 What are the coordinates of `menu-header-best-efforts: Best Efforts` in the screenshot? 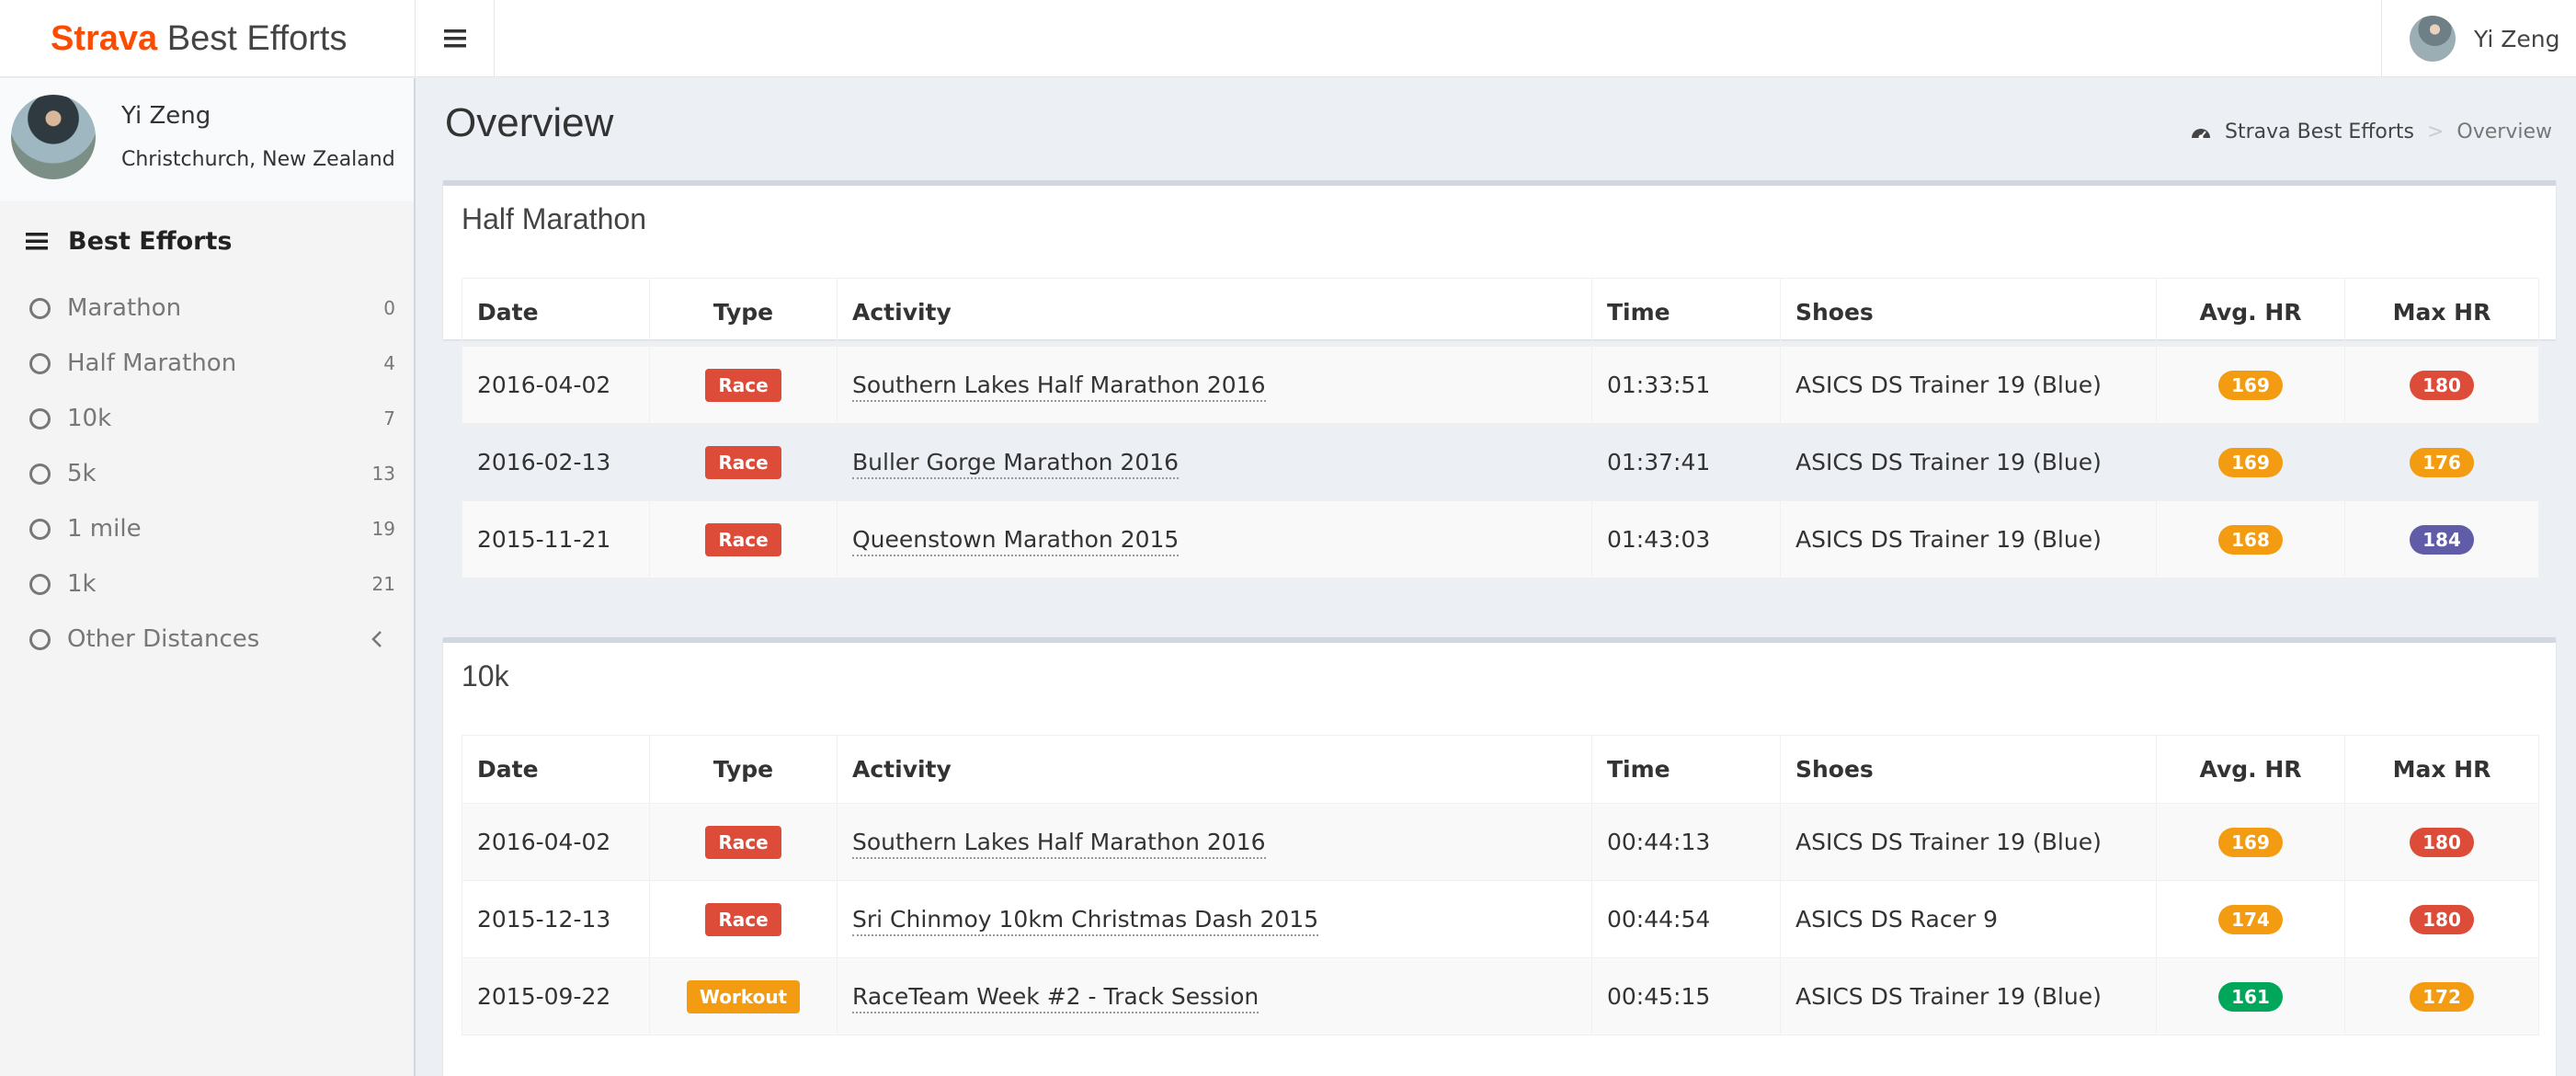 It's located at (207, 240).